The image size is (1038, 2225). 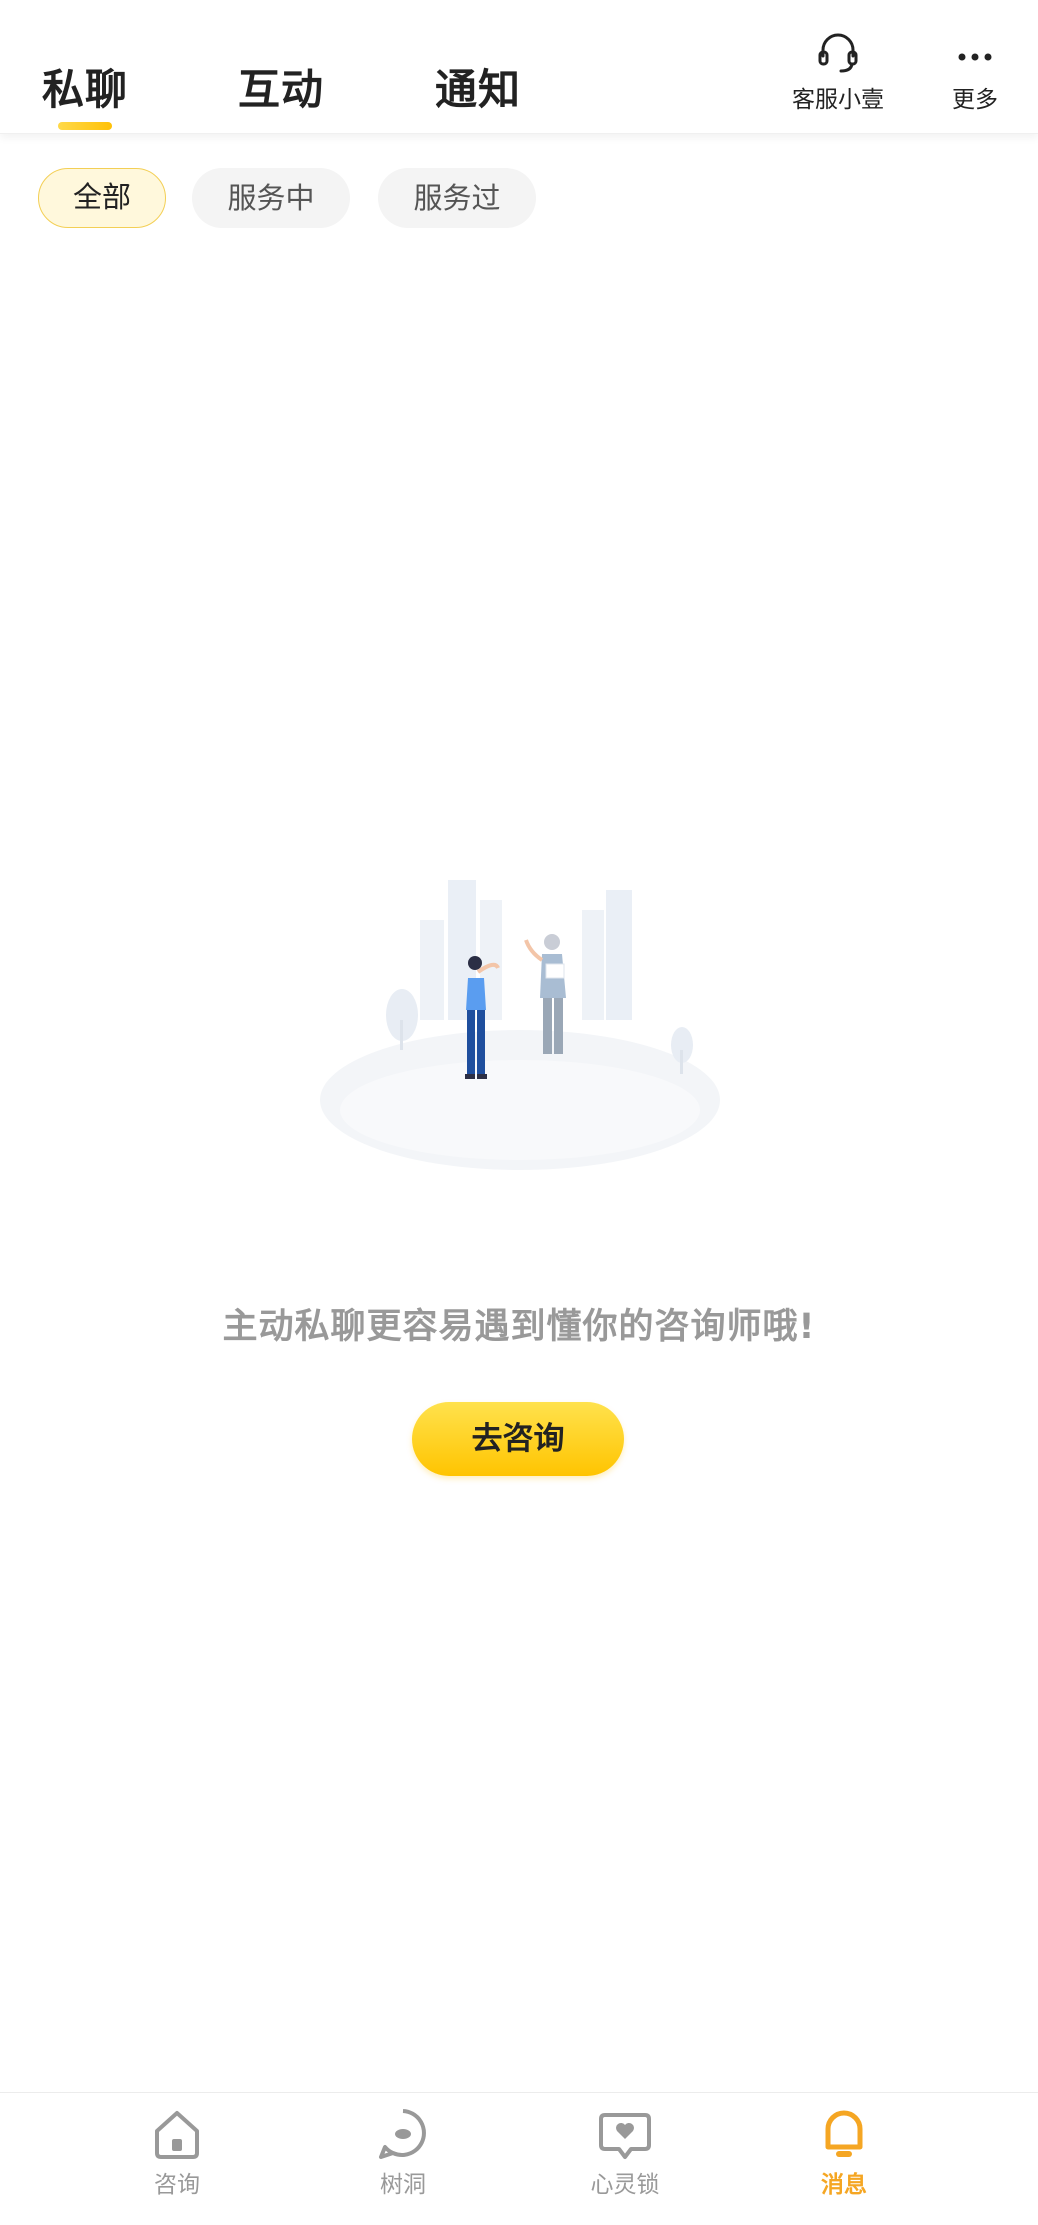 What do you see at coordinates (844, 2185) in the screenshot?
I see `nav-label-messages: 消息` at bounding box center [844, 2185].